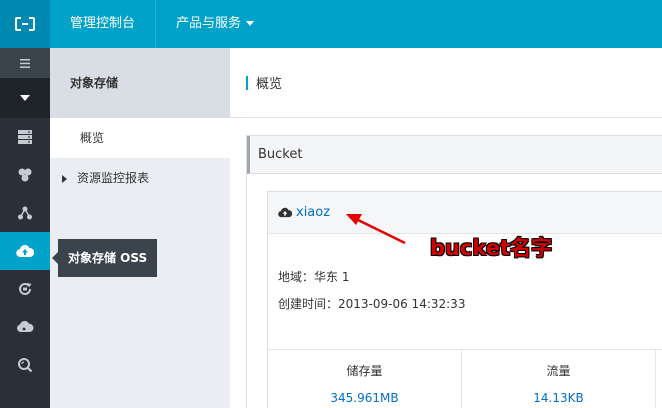  Describe the element at coordinates (25, 24) in the screenshot. I see `aliyun-logo-icon` at that location.